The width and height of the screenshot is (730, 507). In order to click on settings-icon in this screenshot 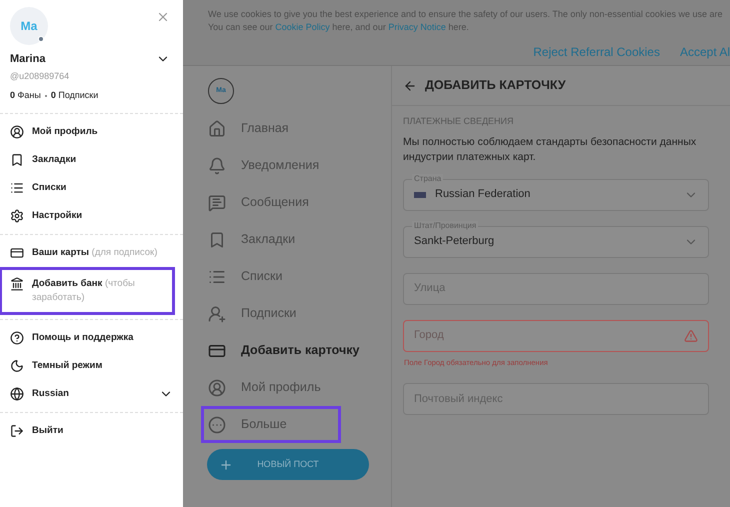, I will do `click(17, 215)`.